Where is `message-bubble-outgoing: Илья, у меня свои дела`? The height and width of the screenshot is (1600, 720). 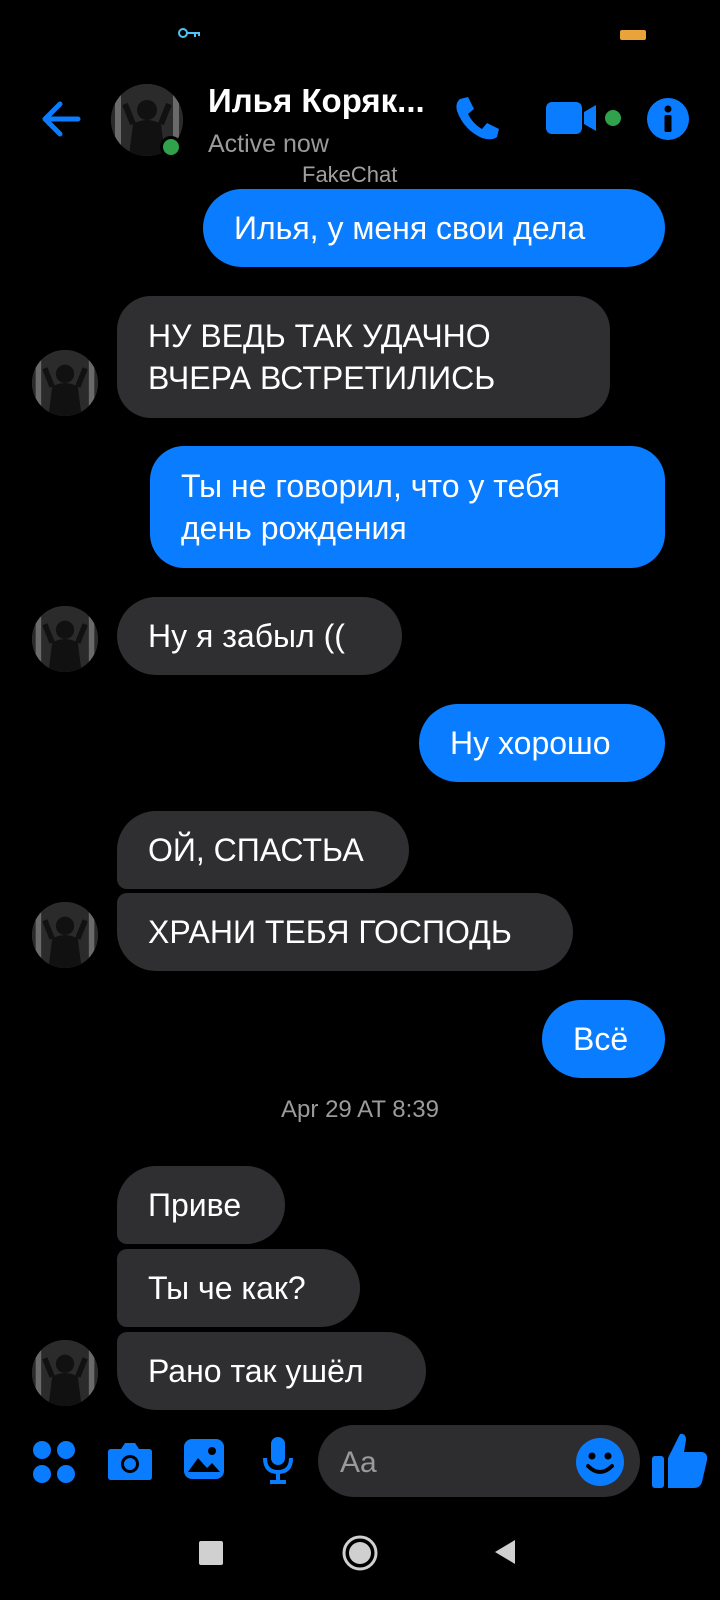 message-bubble-outgoing: Илья, у меня свои дела is located at coordinates (434, 228).